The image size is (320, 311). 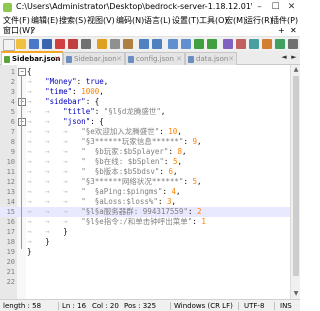 What do you see at coordinates (47, 44) in the screenshot?
I see `save-all-icon` at bounding box center [47, 44].